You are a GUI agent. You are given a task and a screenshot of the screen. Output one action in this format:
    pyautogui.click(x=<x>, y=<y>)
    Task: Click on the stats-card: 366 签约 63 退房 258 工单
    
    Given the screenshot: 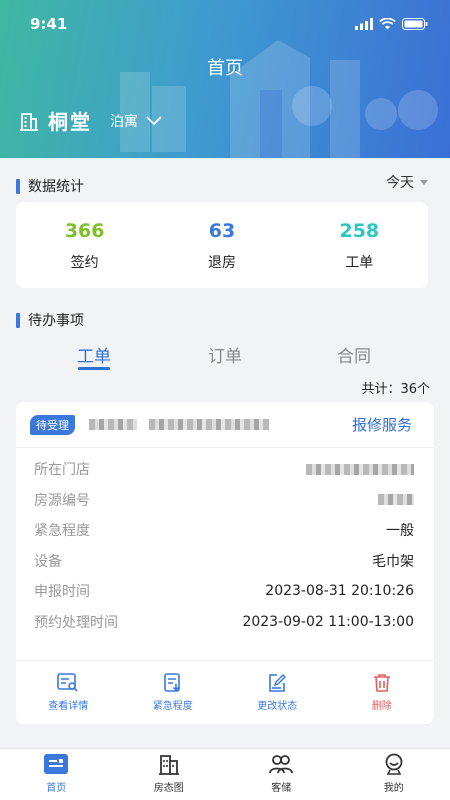 What is the action you would take?
    pyautogui.click(x=222, y=245)
    